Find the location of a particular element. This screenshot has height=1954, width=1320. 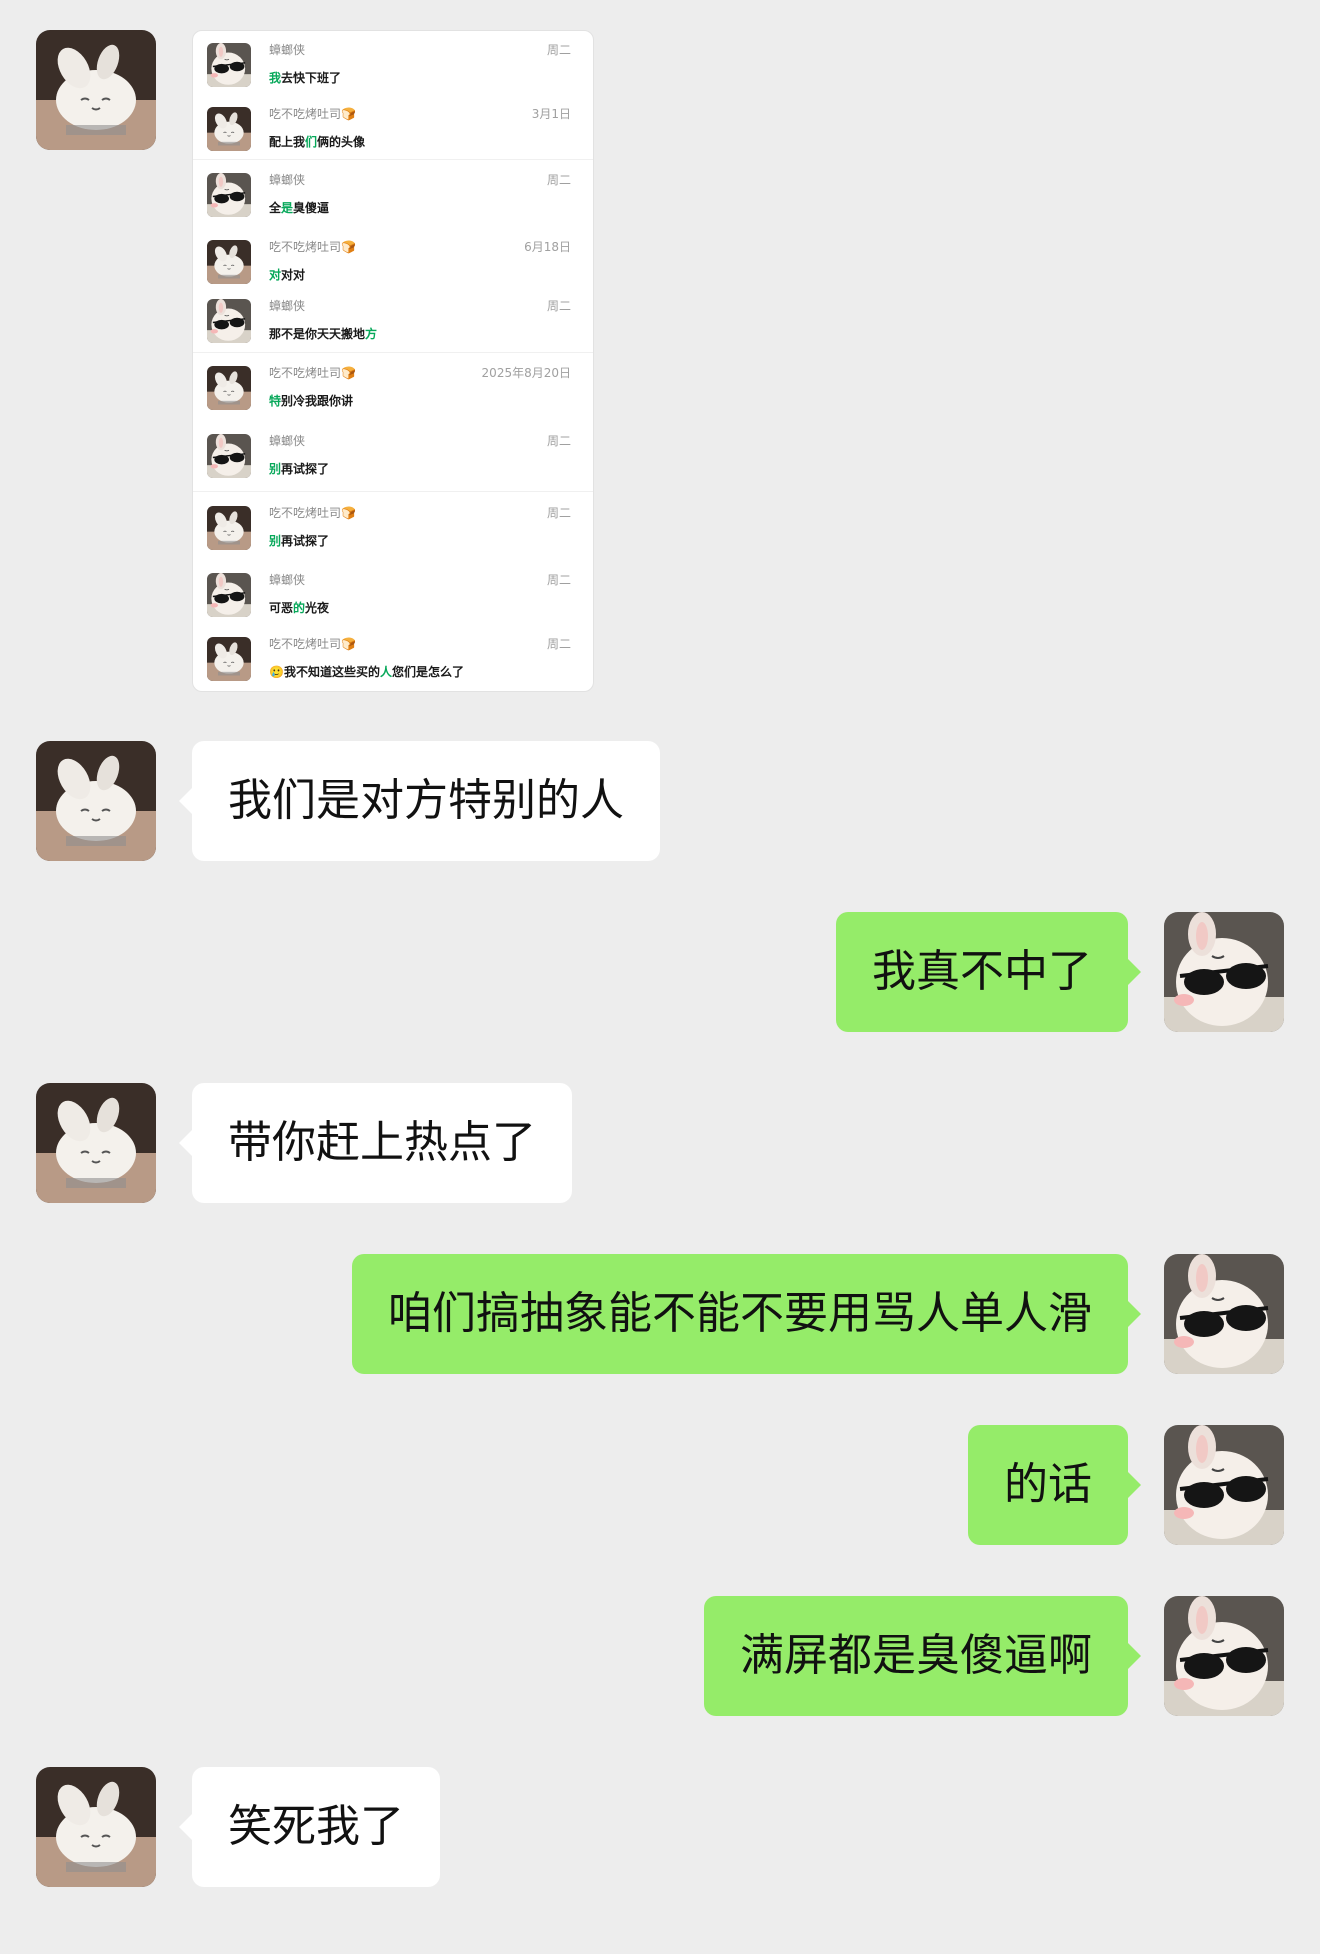

screenshot-message: 特别冷我跟你讲 is located at coordinates (311, 401).